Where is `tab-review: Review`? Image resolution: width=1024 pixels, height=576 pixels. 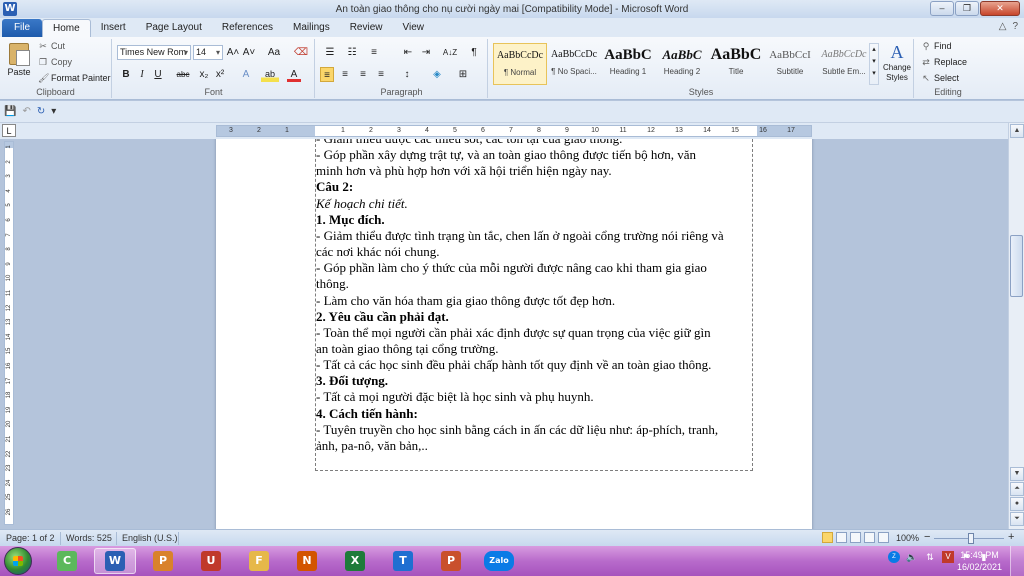 tab-review: Review is located at coordinates (366, 28).